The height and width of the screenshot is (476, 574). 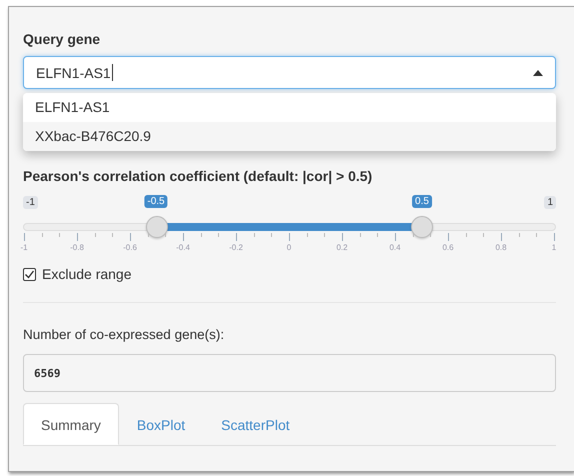 What do you see at coordinates (289, 247) in the screenshot?
I see `tick-label: 0` at bounding box center [289, 247].